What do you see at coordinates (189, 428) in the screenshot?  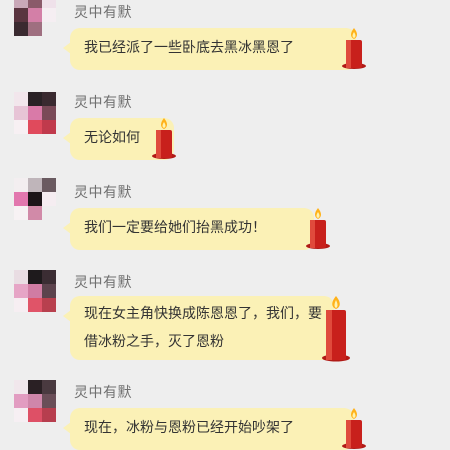 I see `message-text: 现在，冰粉与恩粉已经开始吵架了` at bounding box center [189, 428].